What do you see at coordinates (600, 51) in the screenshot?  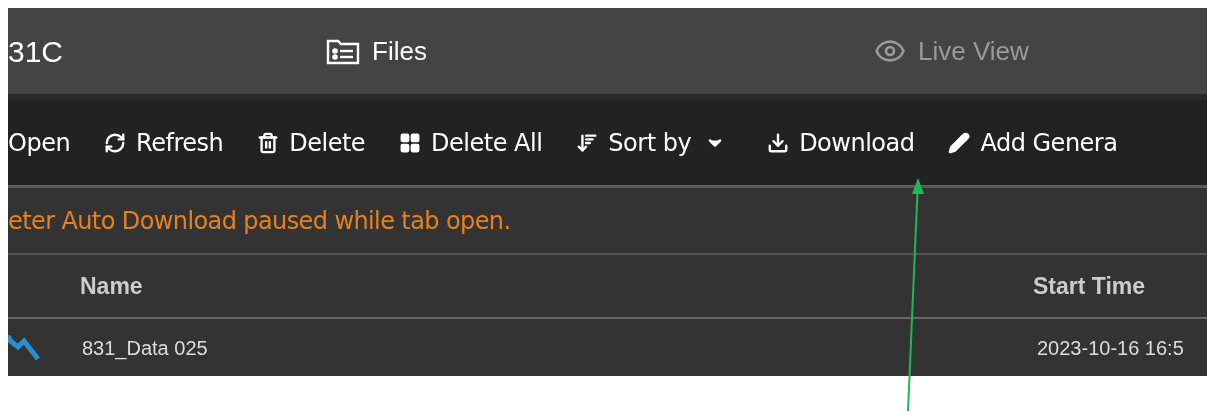 I see `nav-tab: Files` at bounding box center [600, 51].